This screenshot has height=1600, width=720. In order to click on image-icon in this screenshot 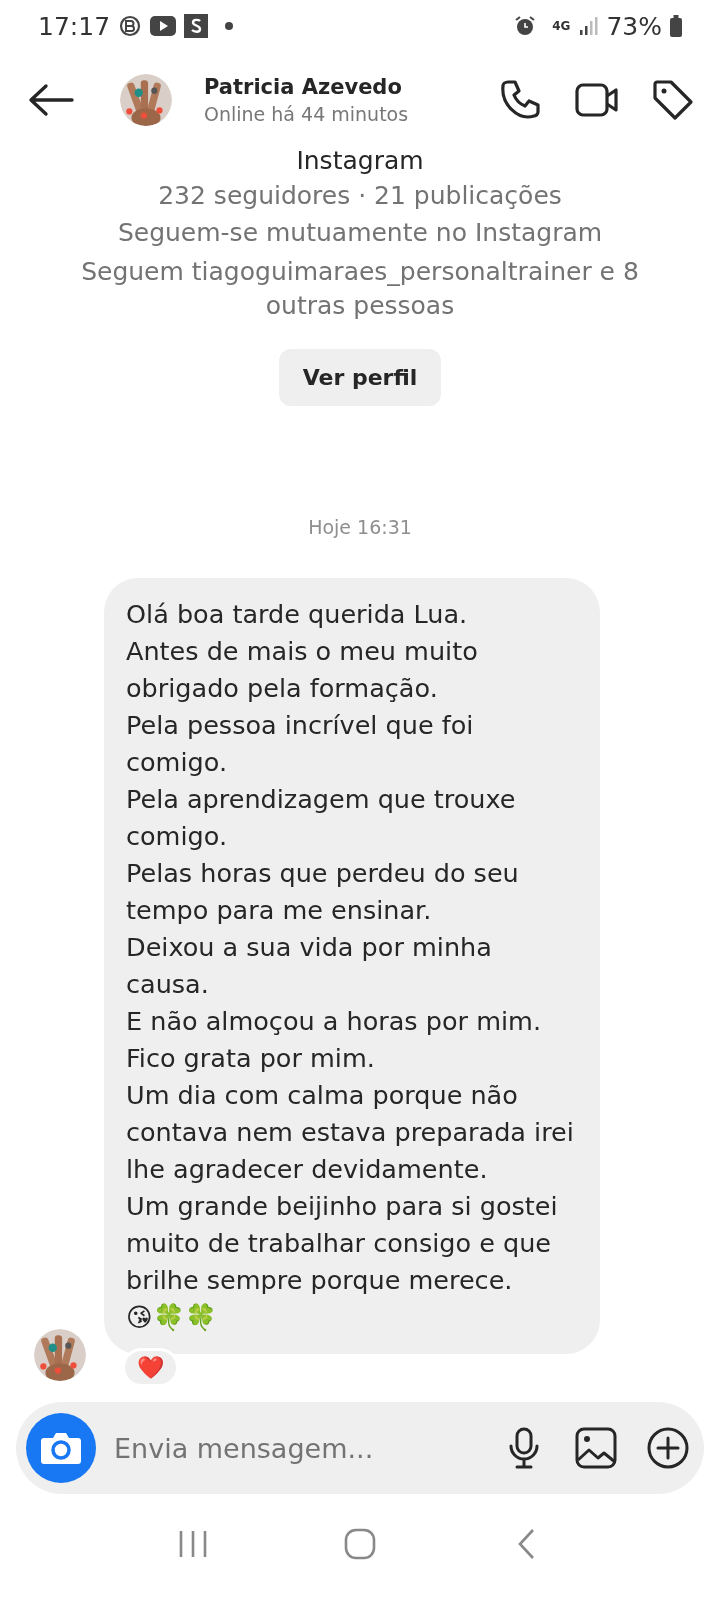, I will do `click(596, 1448)`.